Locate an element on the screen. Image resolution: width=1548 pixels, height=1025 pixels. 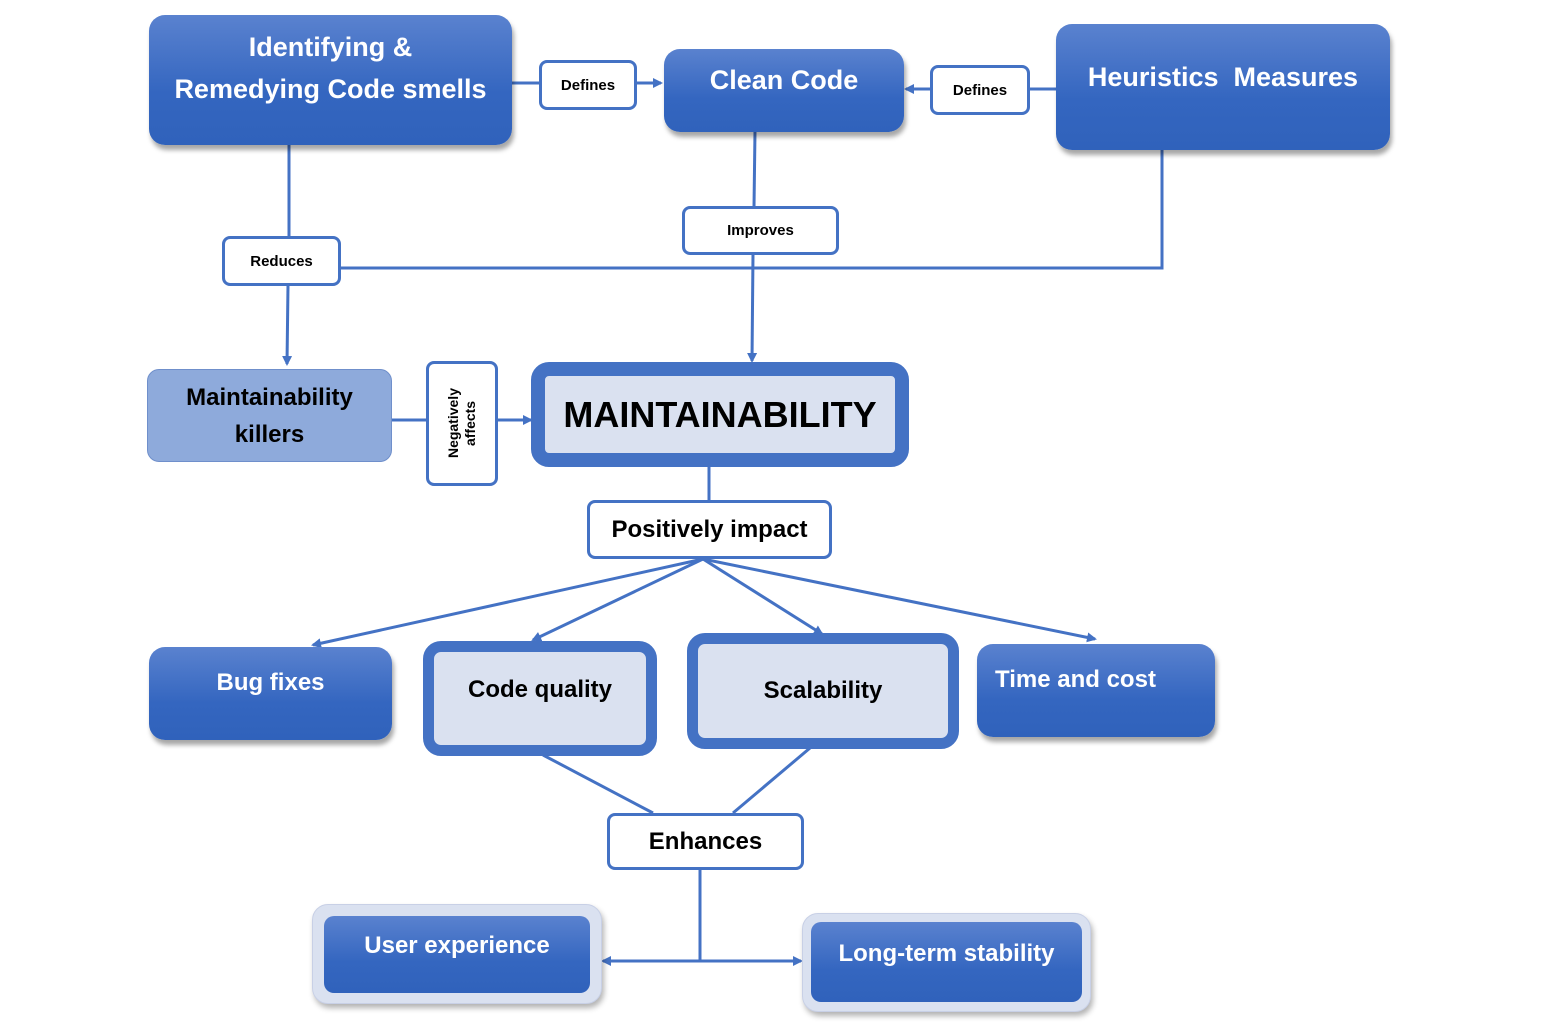
label-reduces-text: Reduces is located at coordinates (281, 261).